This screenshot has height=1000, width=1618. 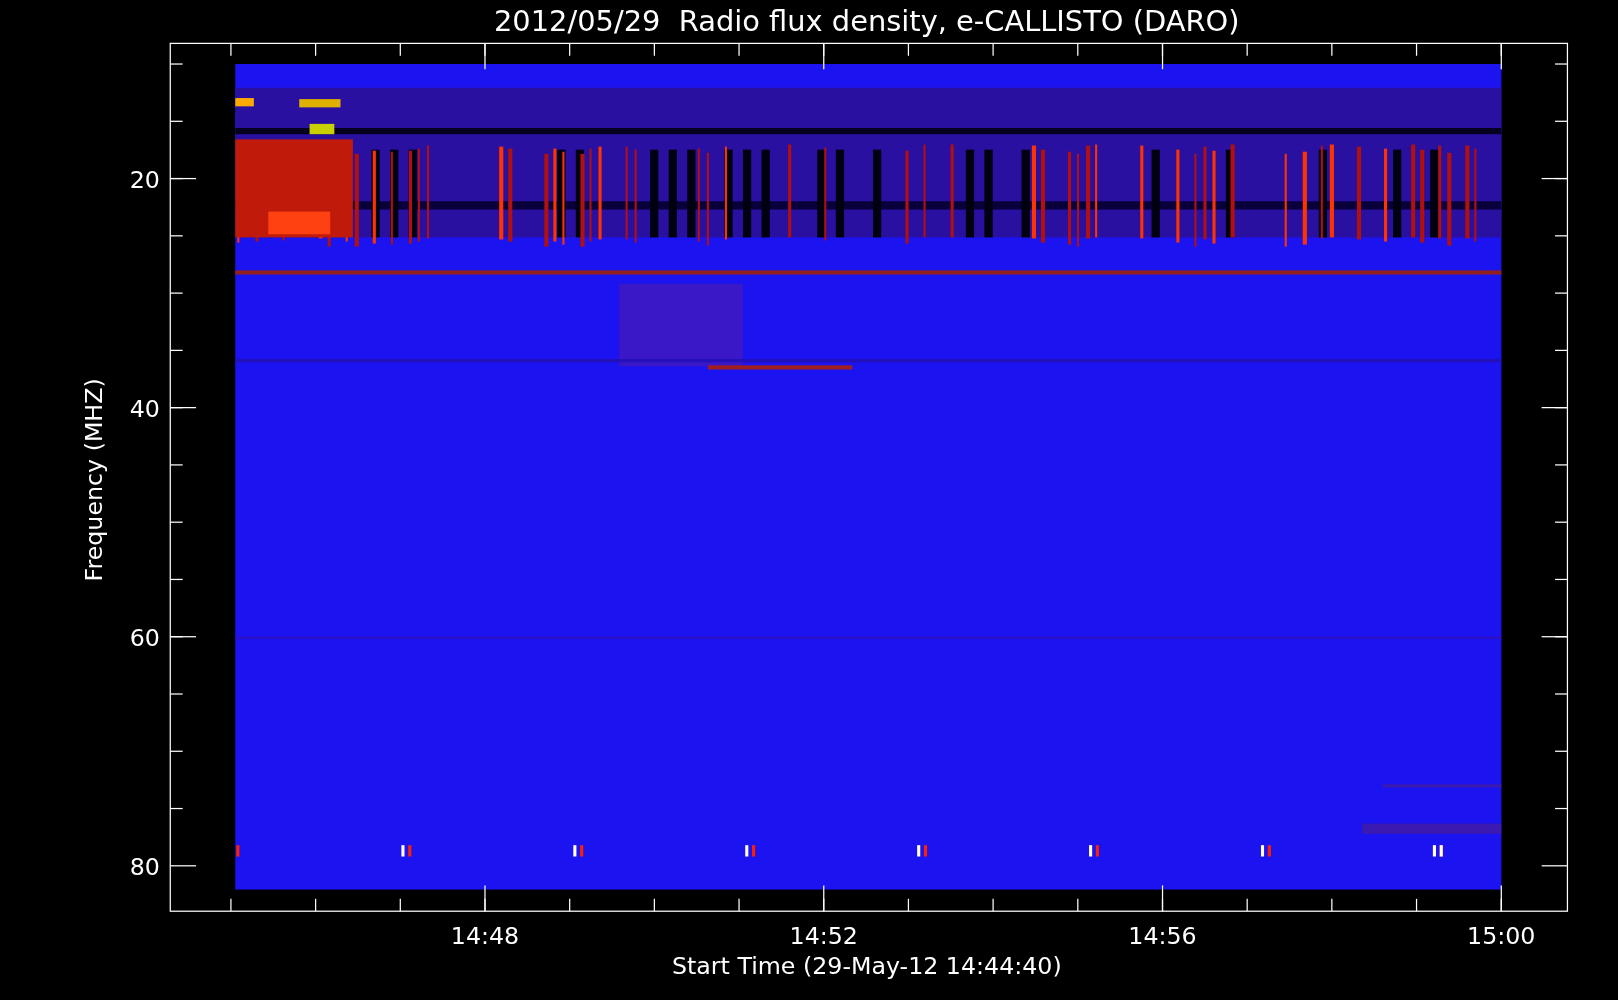 I want to click on x-tick-label: 14:48, so click(x=485, y=936).